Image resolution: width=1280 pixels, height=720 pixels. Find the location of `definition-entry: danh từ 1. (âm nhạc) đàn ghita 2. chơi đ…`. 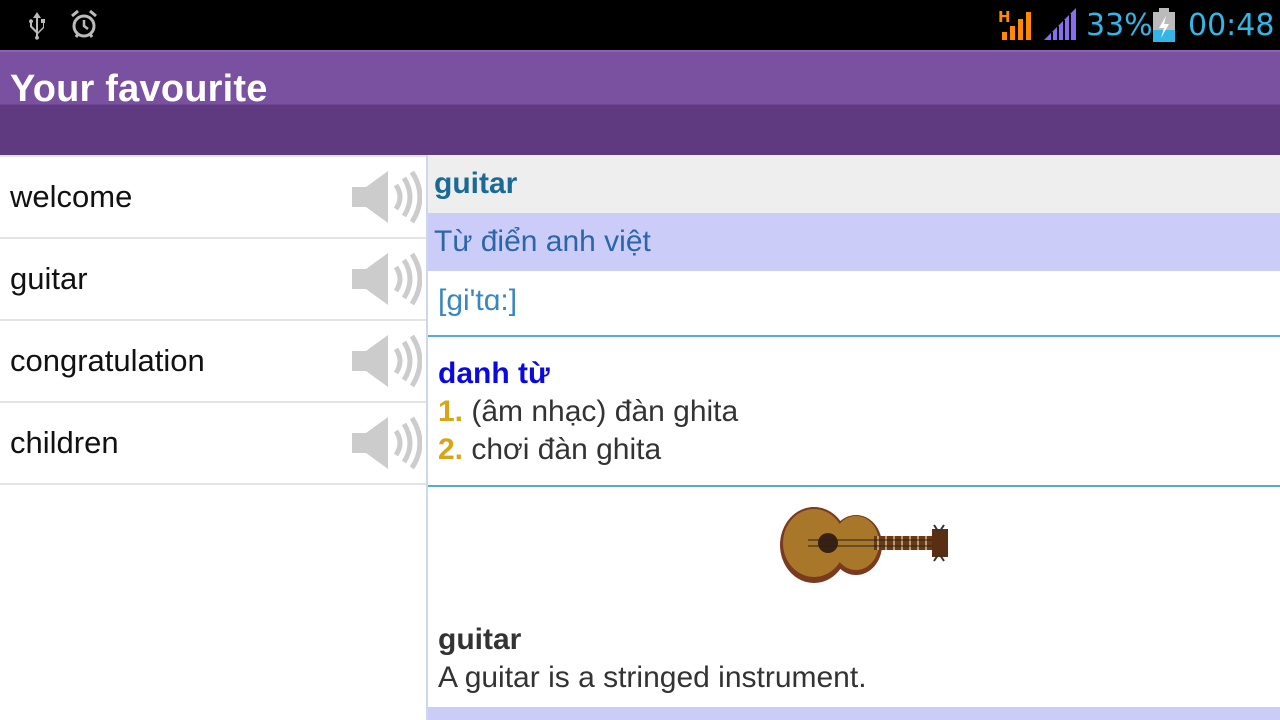

definition-entry: danh từ 1. (âm nhạc) đàn ghita 2. chơi đ… is located at coordinates (854, 412).